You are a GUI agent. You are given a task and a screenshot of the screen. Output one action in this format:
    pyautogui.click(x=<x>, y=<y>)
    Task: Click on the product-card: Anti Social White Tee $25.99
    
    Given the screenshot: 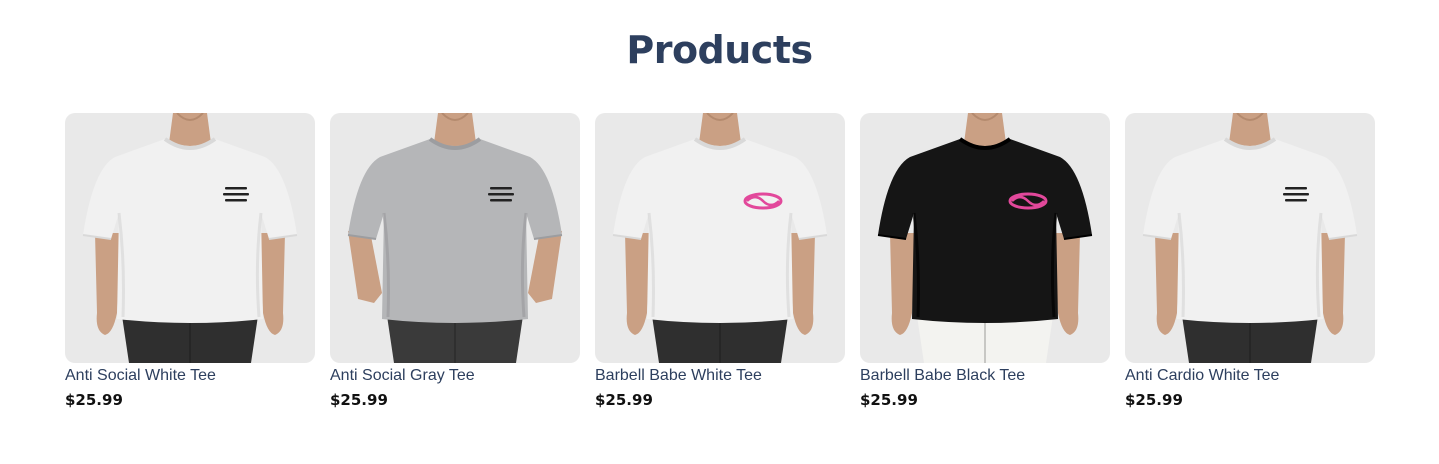 What is the action you would take?
    pyautogui.click(x=190, y=261)
    